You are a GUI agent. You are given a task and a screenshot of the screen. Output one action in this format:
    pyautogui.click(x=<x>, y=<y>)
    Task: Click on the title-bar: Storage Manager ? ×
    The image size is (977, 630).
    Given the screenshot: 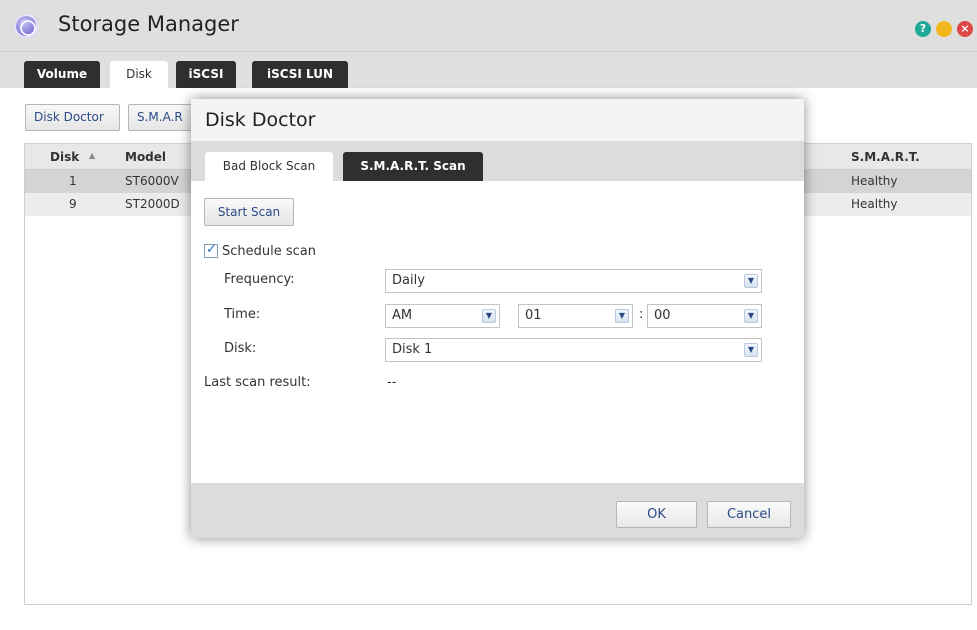 What is the action you would take?
    pyautogui.click(x=488, y=26)
    